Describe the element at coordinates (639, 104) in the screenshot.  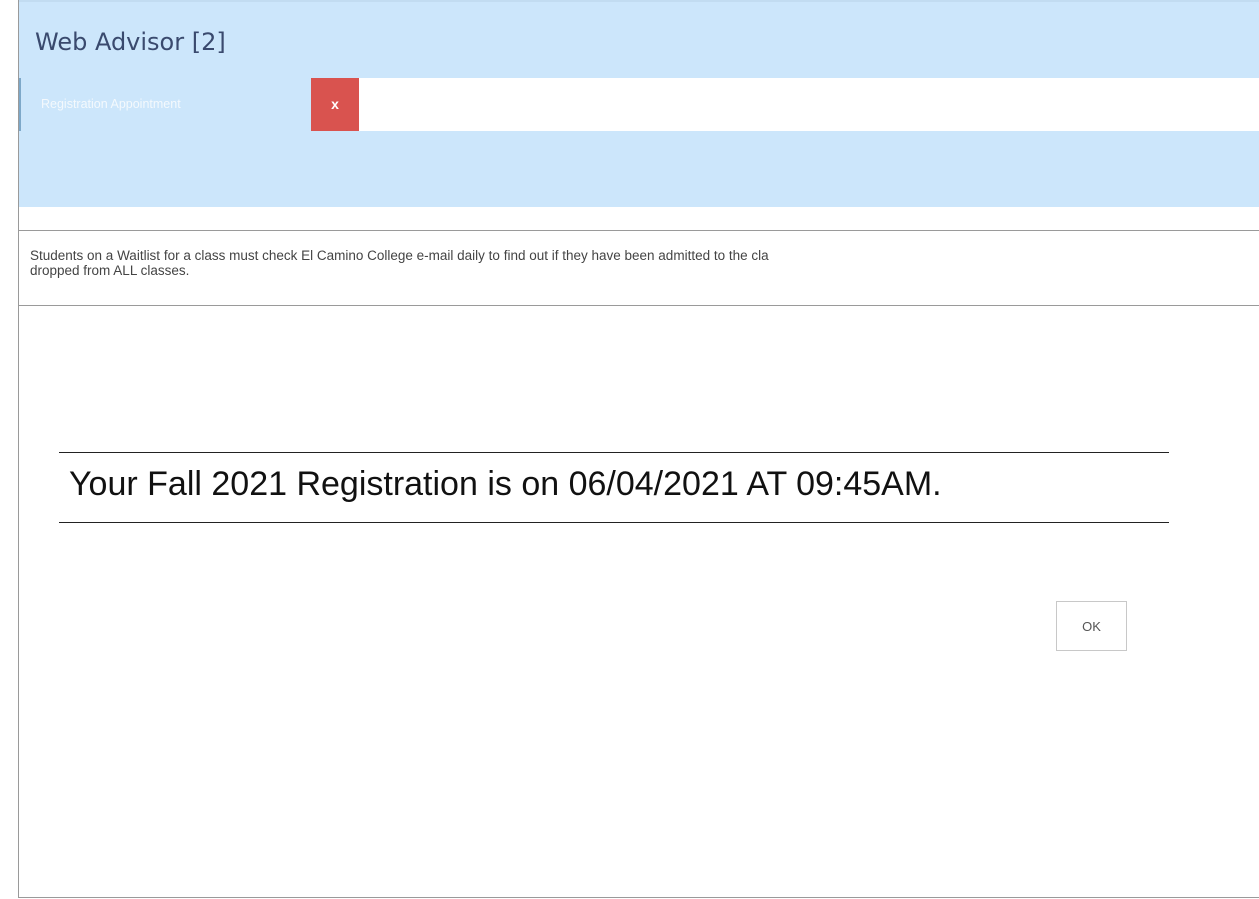
I see `tab-bar: Registration Appointment x` at that location.